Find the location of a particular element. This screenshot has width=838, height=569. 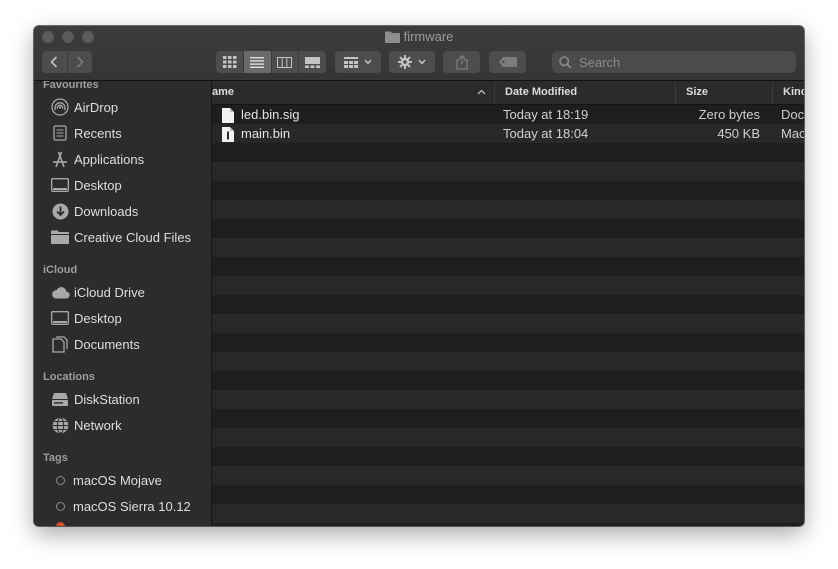

file-size: Zero bytes is located at coordinates (729, 114).